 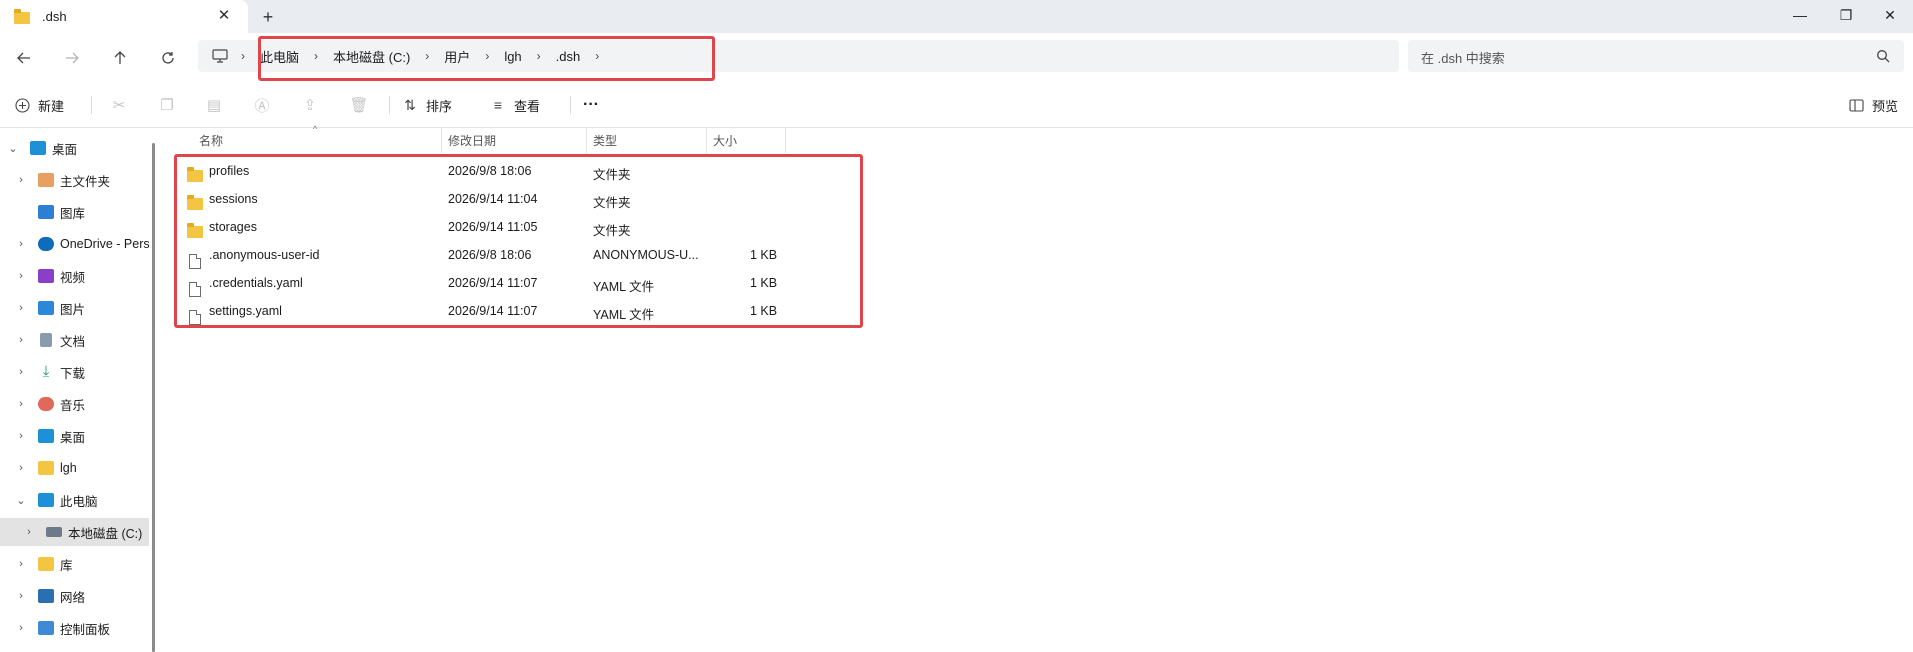 I want to click on new-tab-button: +, so click(x=268, y=17).